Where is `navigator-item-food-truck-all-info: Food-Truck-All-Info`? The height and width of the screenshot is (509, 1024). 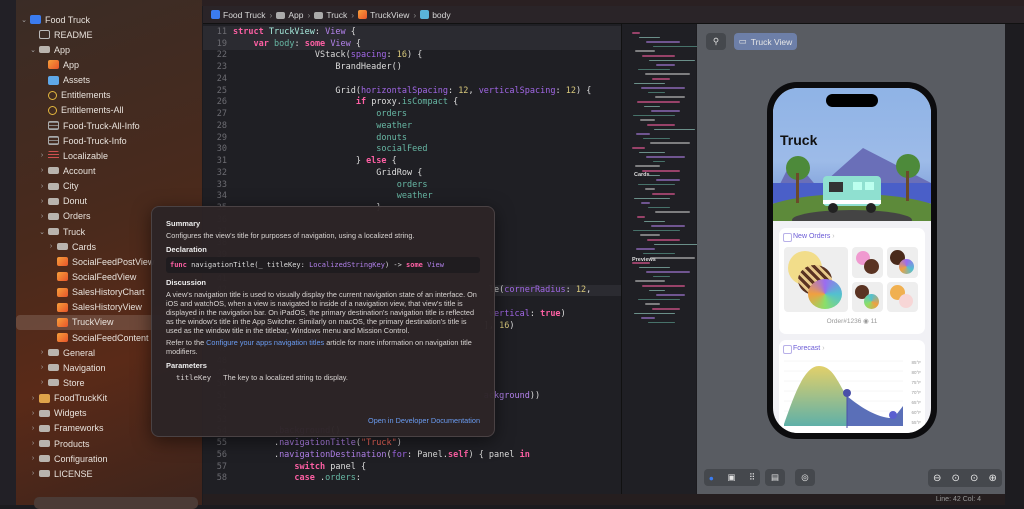
navigator-item-food-truck-all-info: Food-Truck-All-Info is located at coordinates (109, 125).